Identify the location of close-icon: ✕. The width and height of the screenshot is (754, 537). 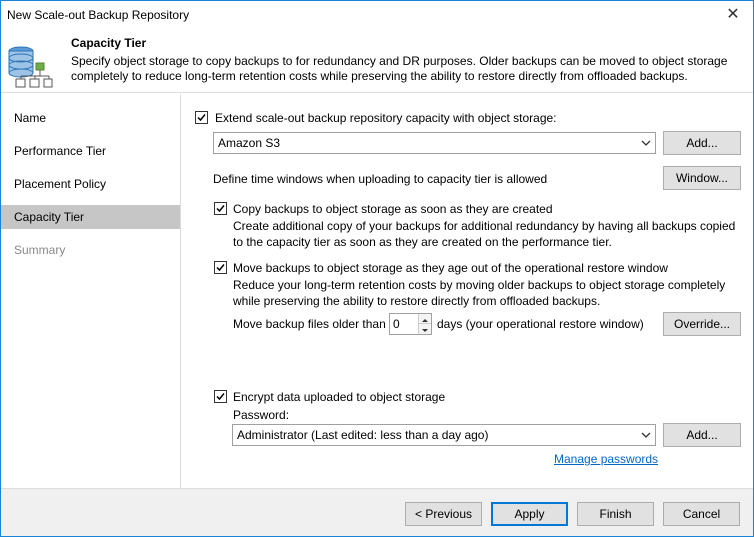
(733, 15).